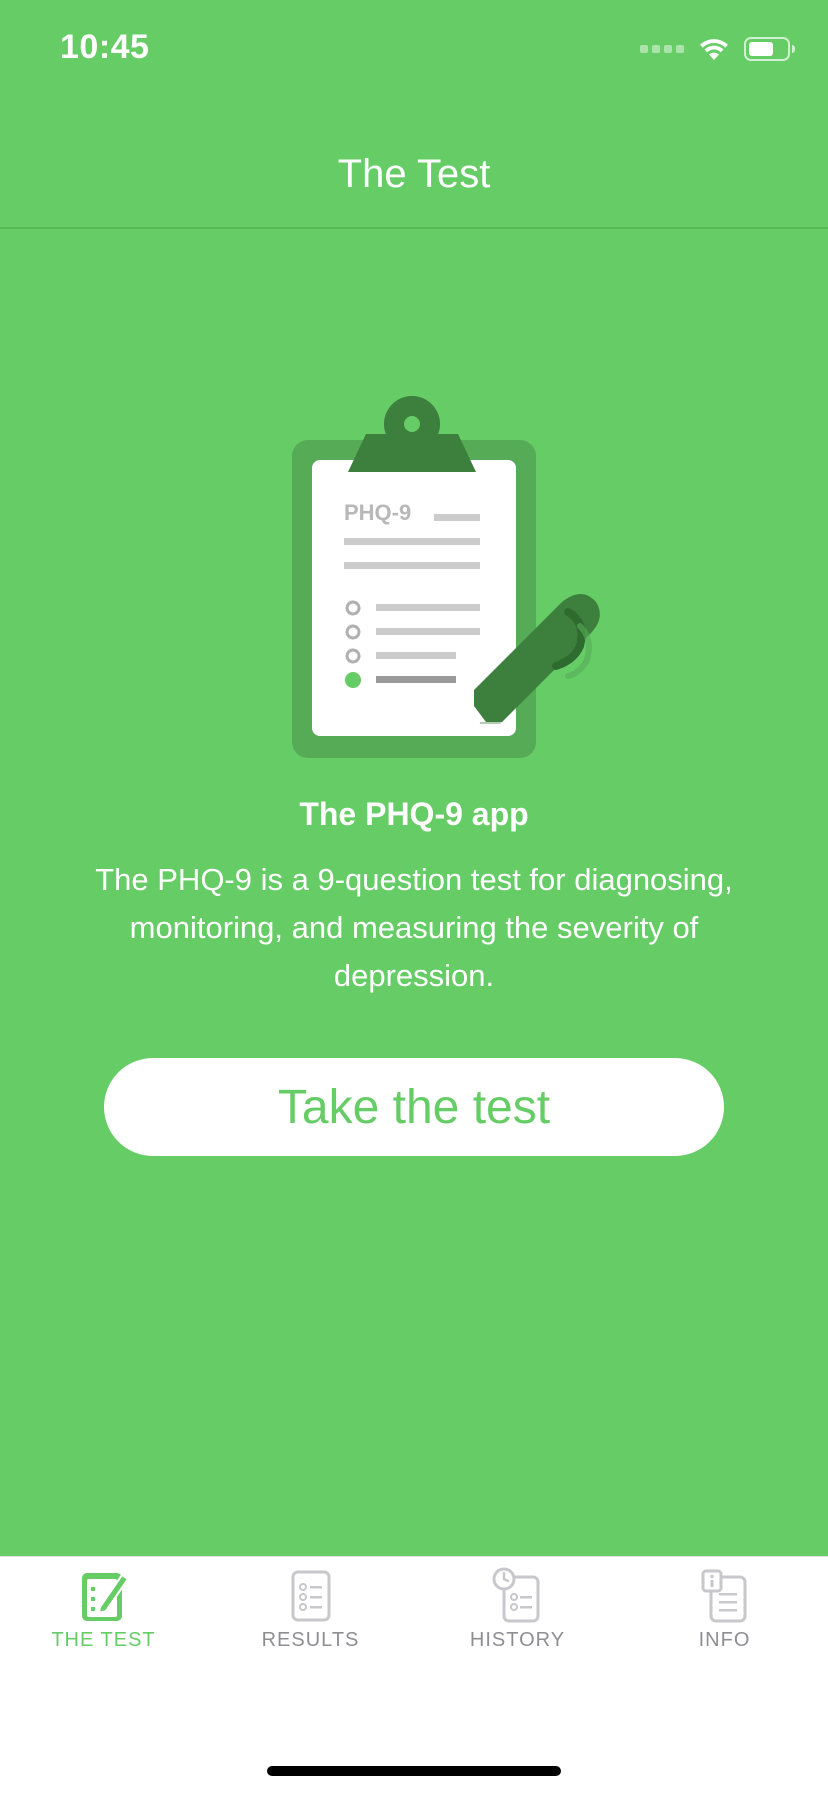 This screenshot has height=1793, width=828. Describe the element at coordinates (662, 49) in the screenshot. I see `cellular-signal-icon` at that location.